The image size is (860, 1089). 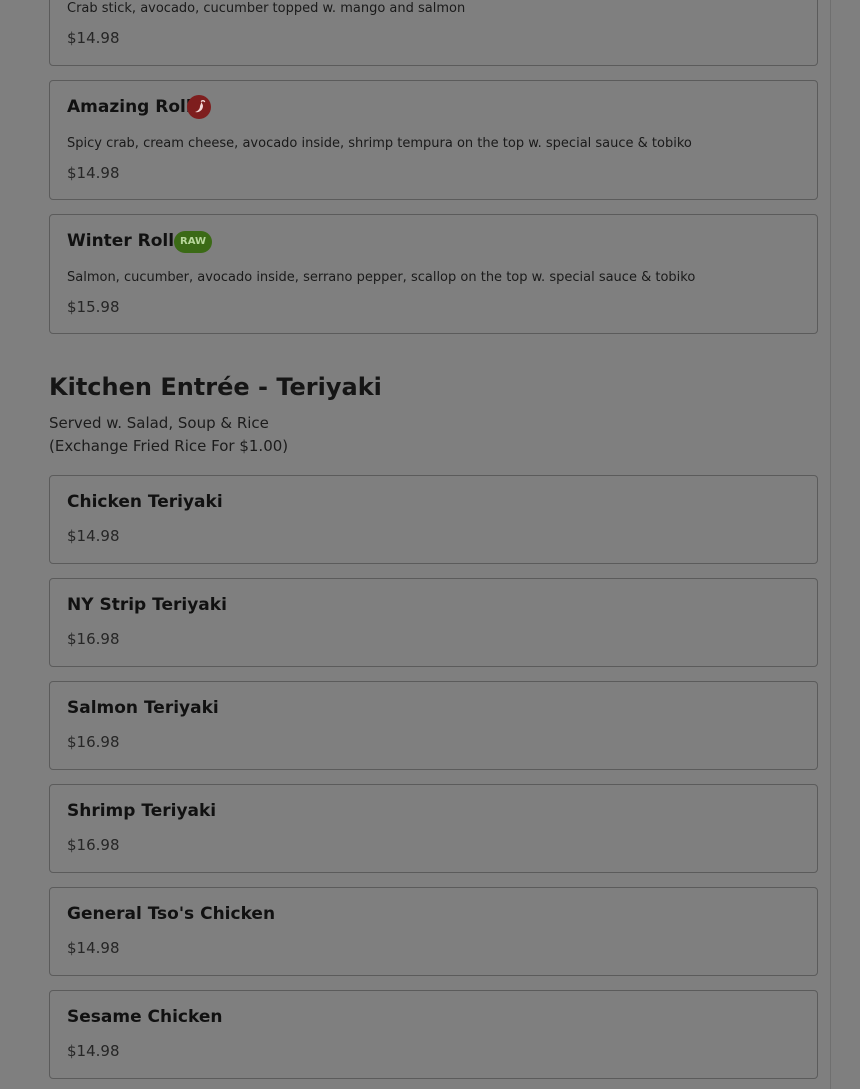 I want to click on menu-item-card-shrimp-teriyaki: Shrimp Teriyaki $16.98, so click(x=433, y=828).